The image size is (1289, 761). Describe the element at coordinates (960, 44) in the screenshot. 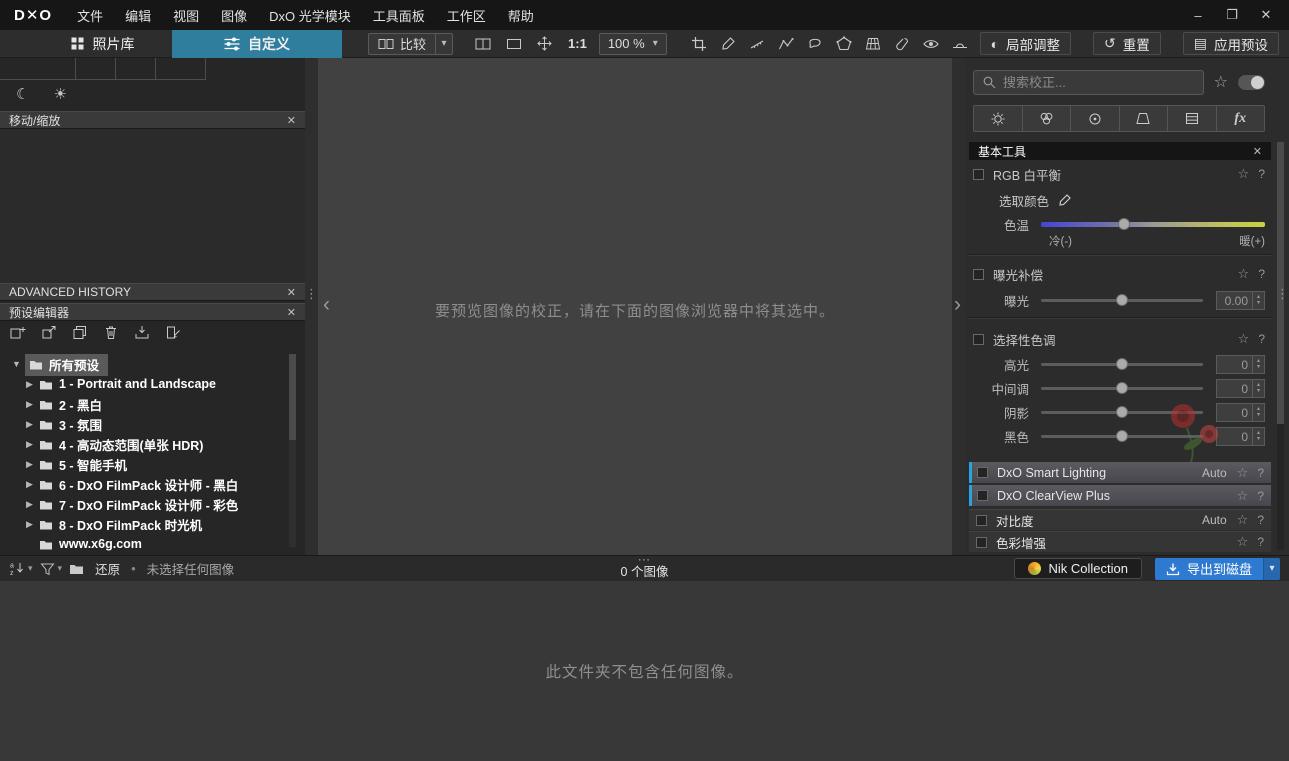

I see `horizon-tool-button` at that location.